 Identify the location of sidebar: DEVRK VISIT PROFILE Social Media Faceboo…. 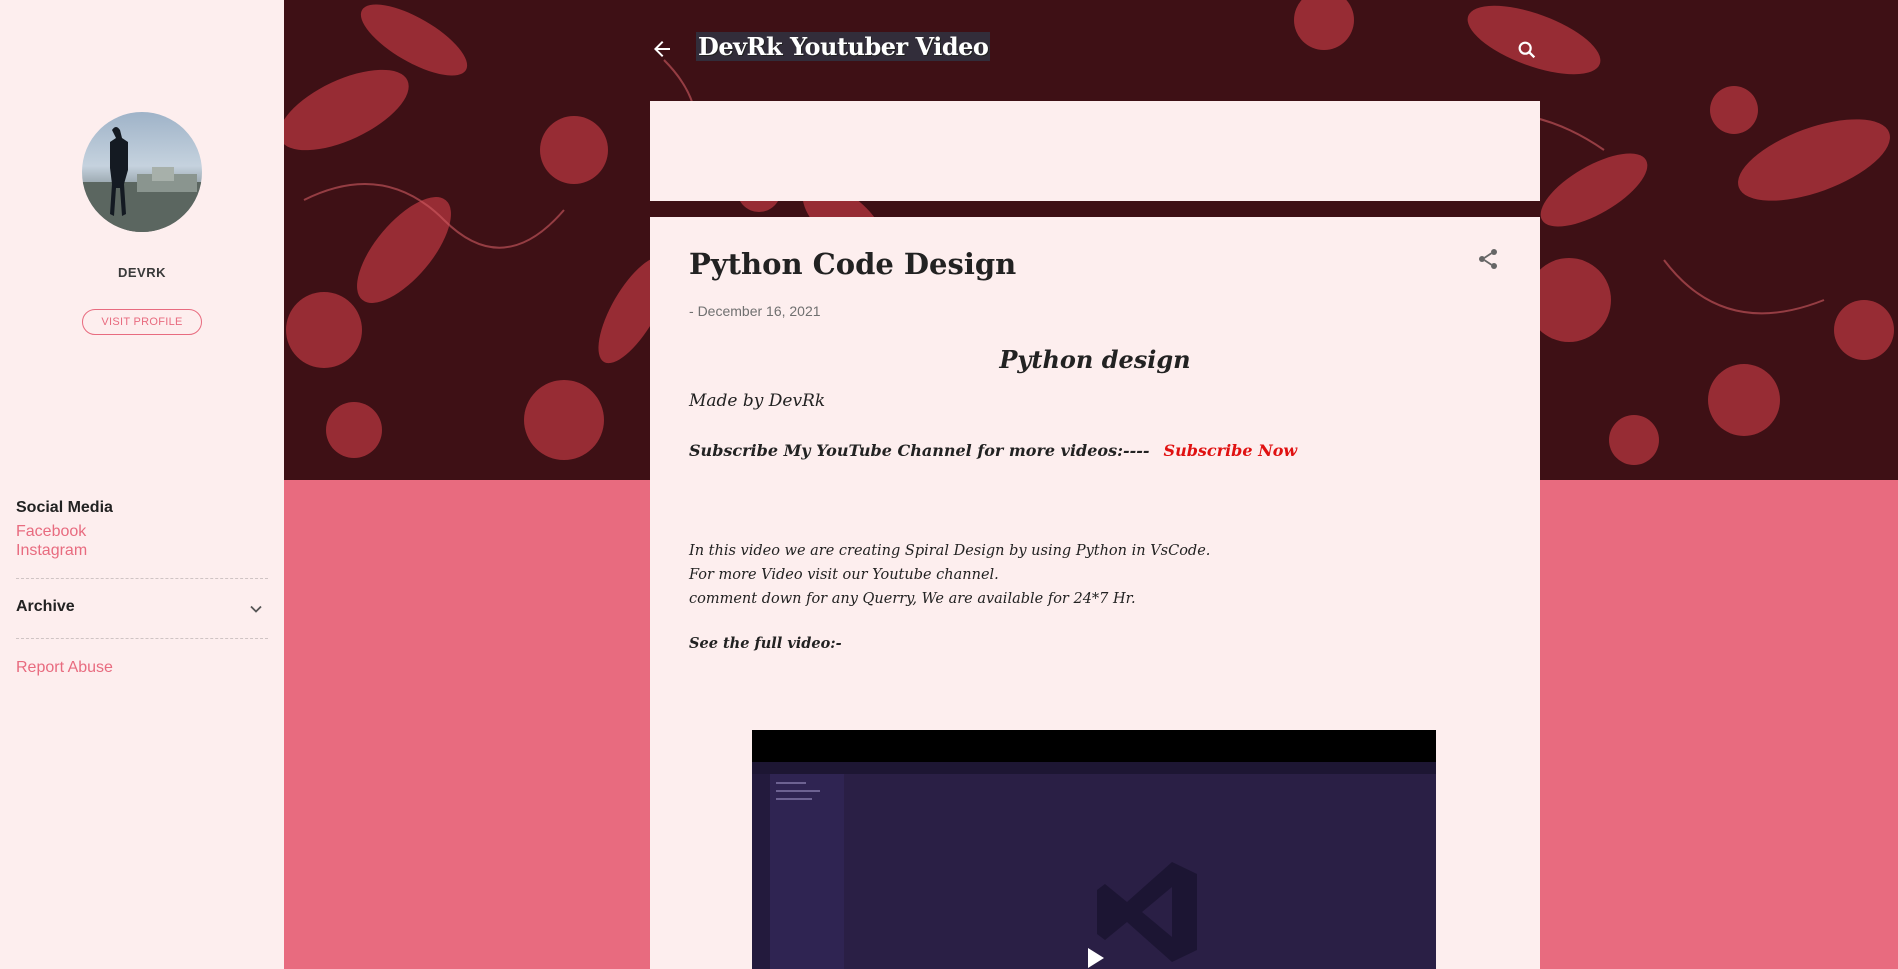
(142, 484).